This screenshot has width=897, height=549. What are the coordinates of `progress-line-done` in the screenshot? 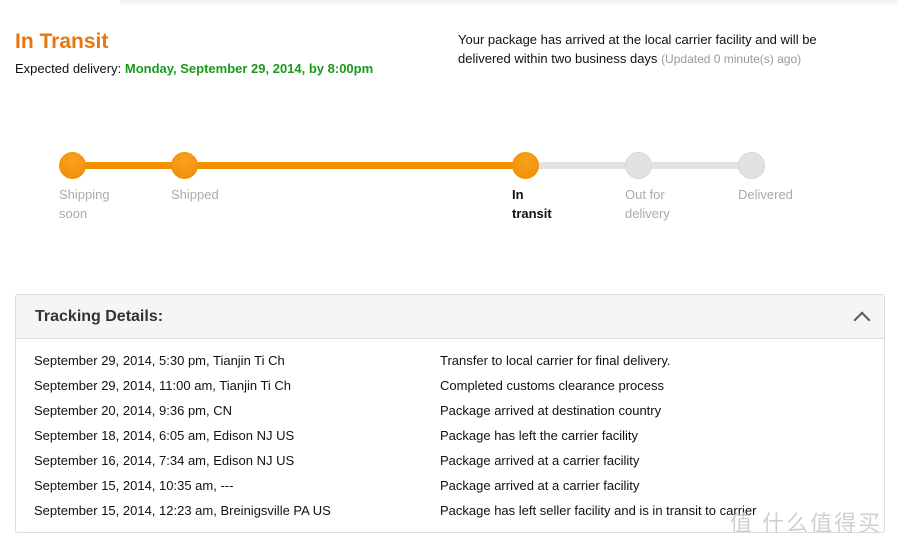 It's located at (298, 165).